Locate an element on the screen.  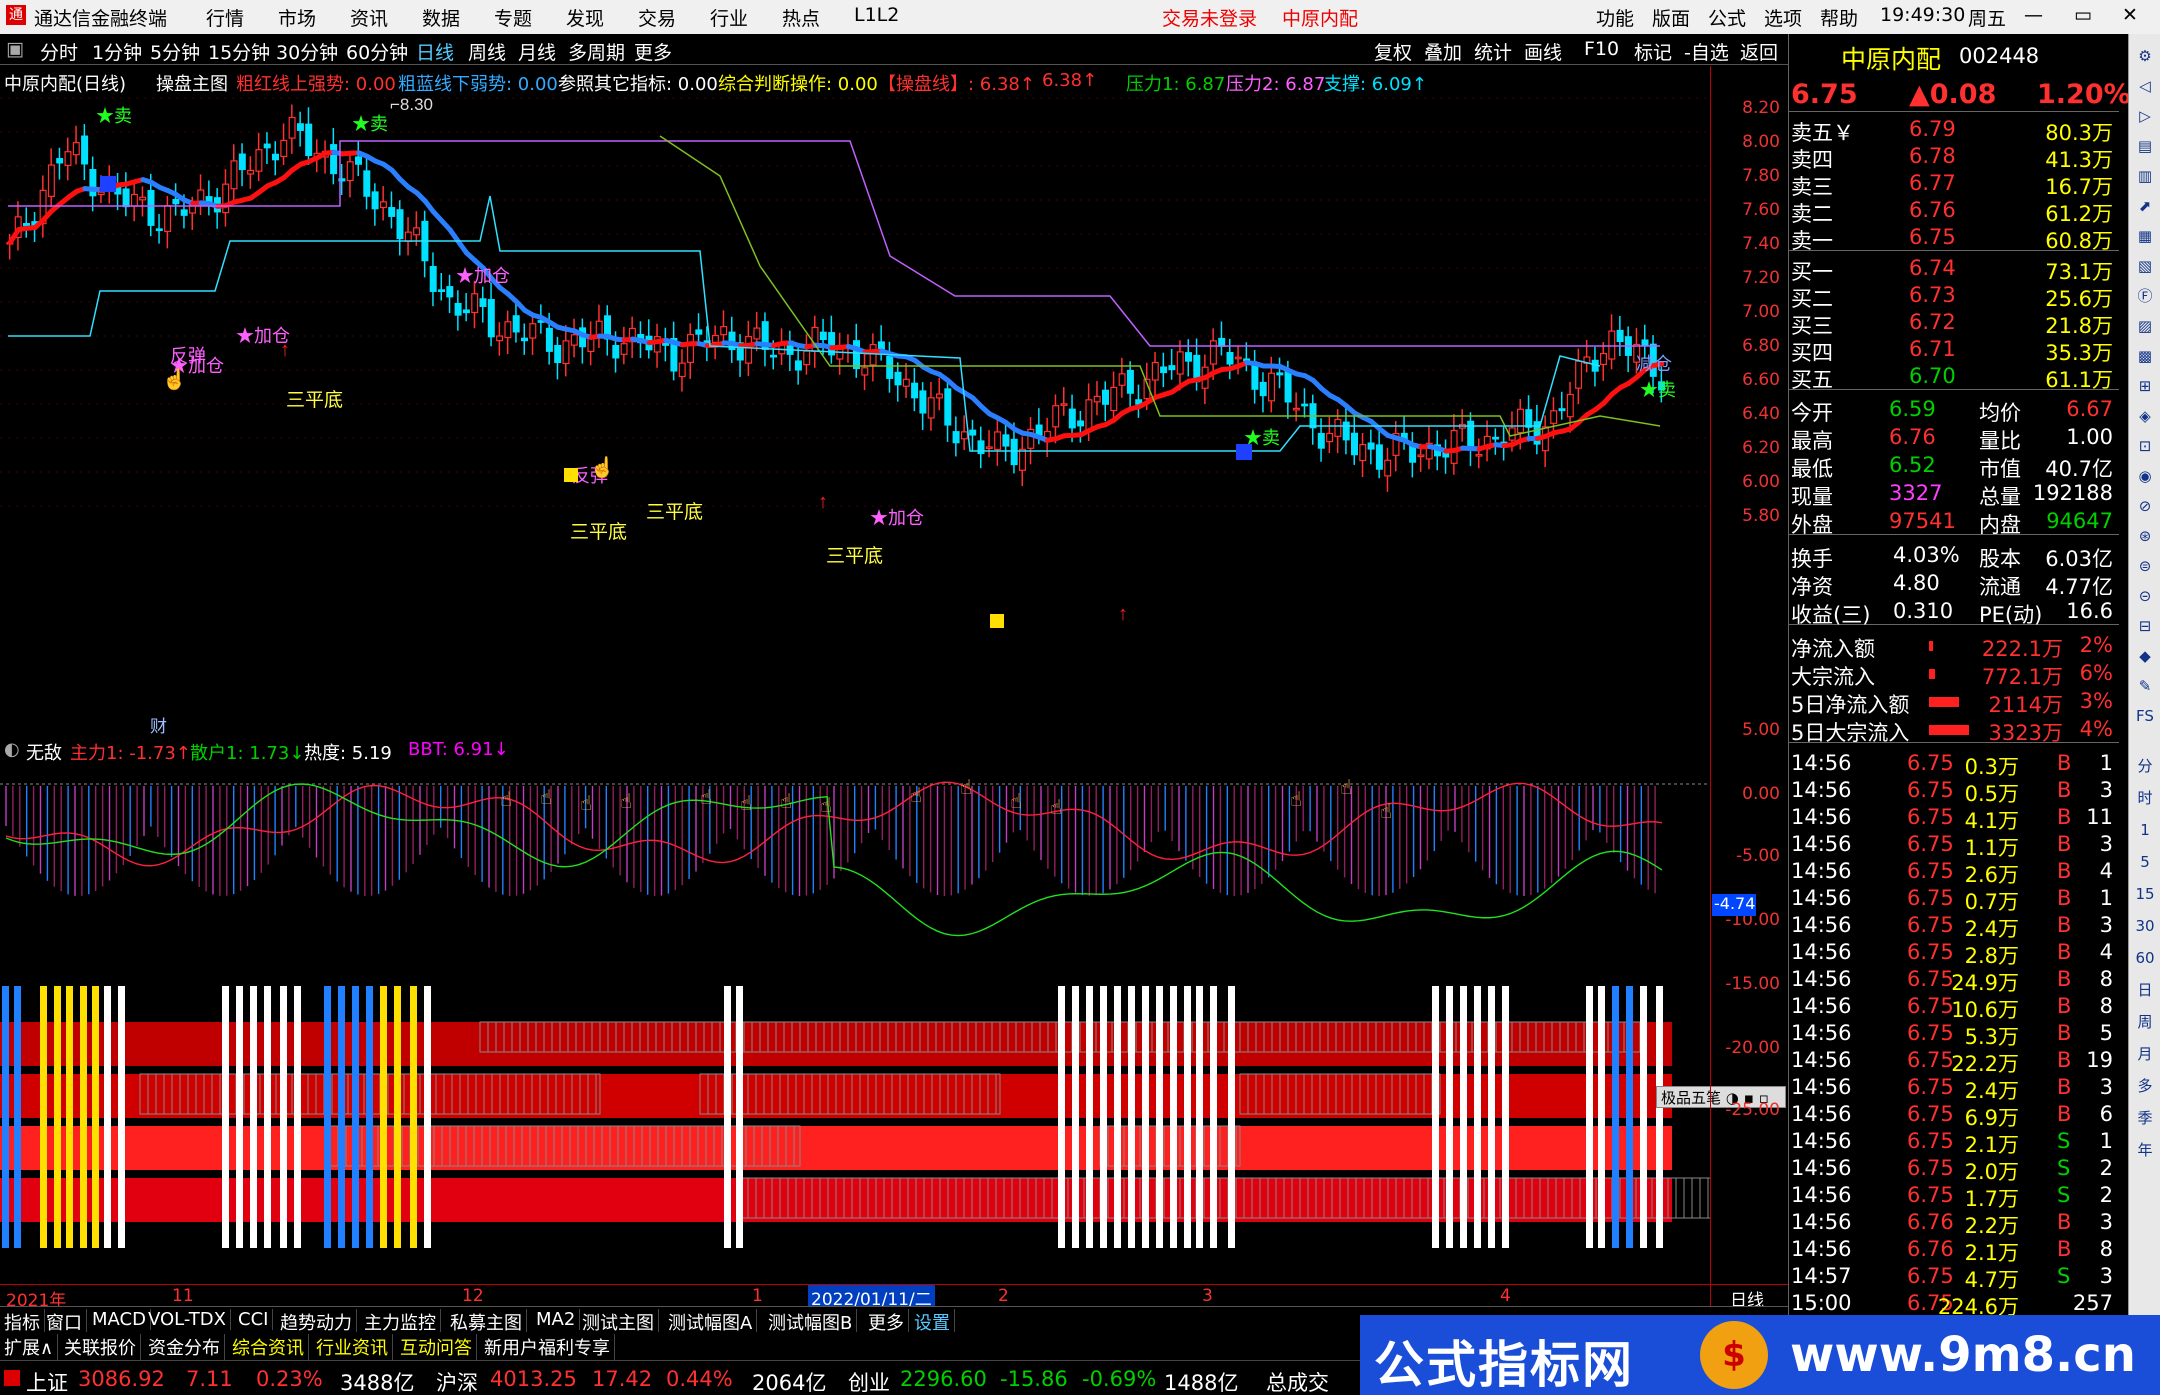
cy-label: 创业 is located at coordinates (869, 1381).